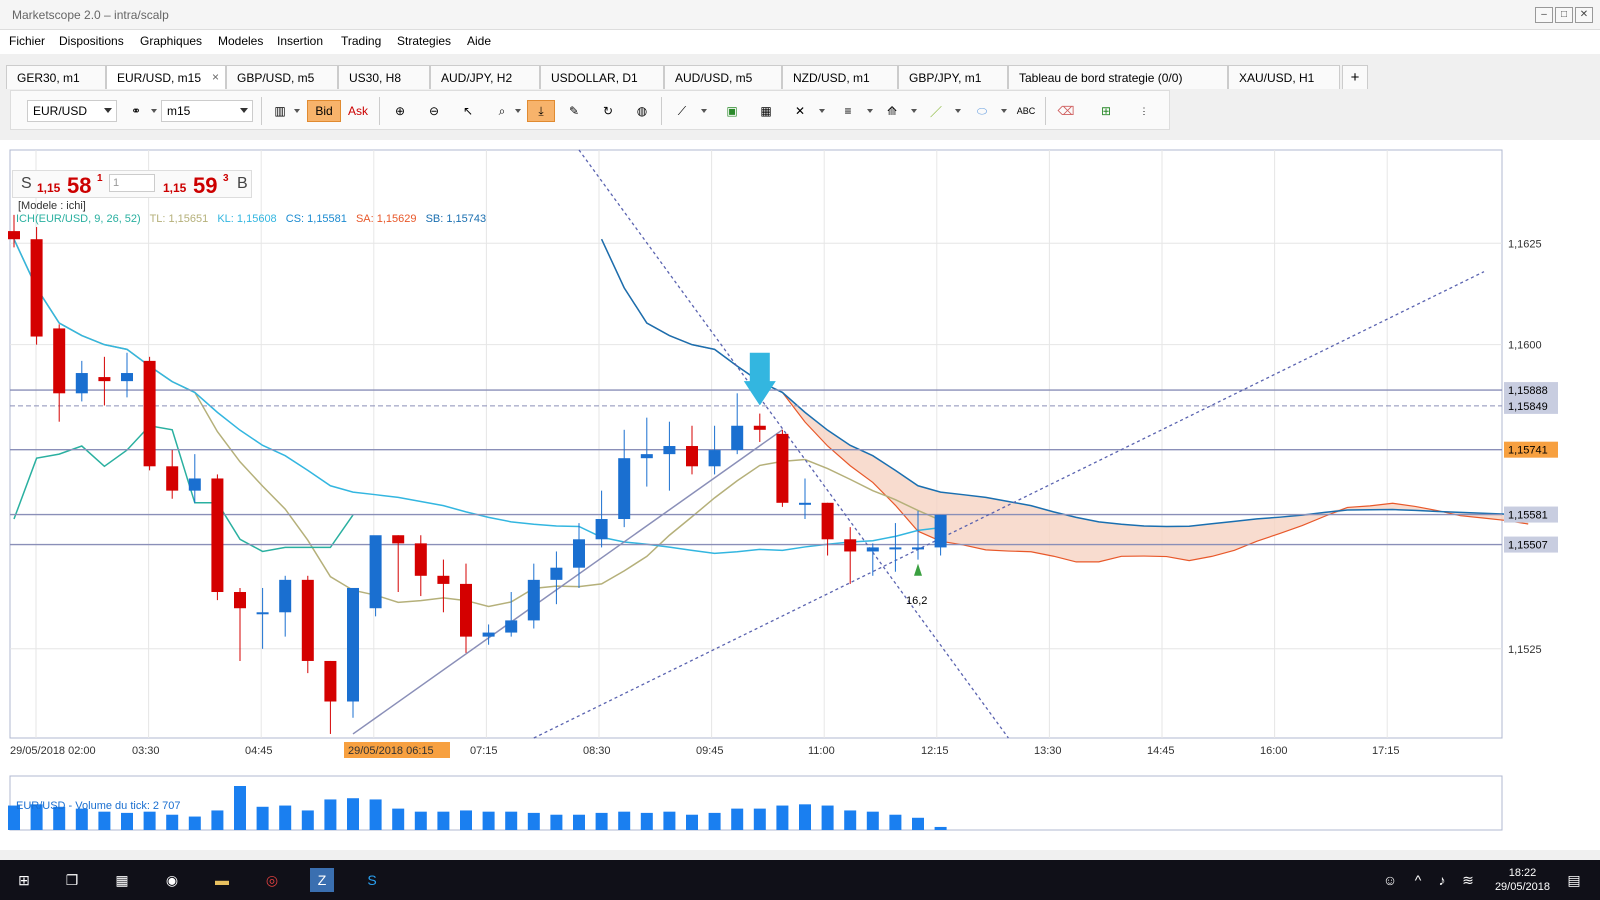 The image size is (1600, 900). Describe the element at coordinates (800, 111) in the screenshot. I see `drawing-tools-icon: ✕` at that location.